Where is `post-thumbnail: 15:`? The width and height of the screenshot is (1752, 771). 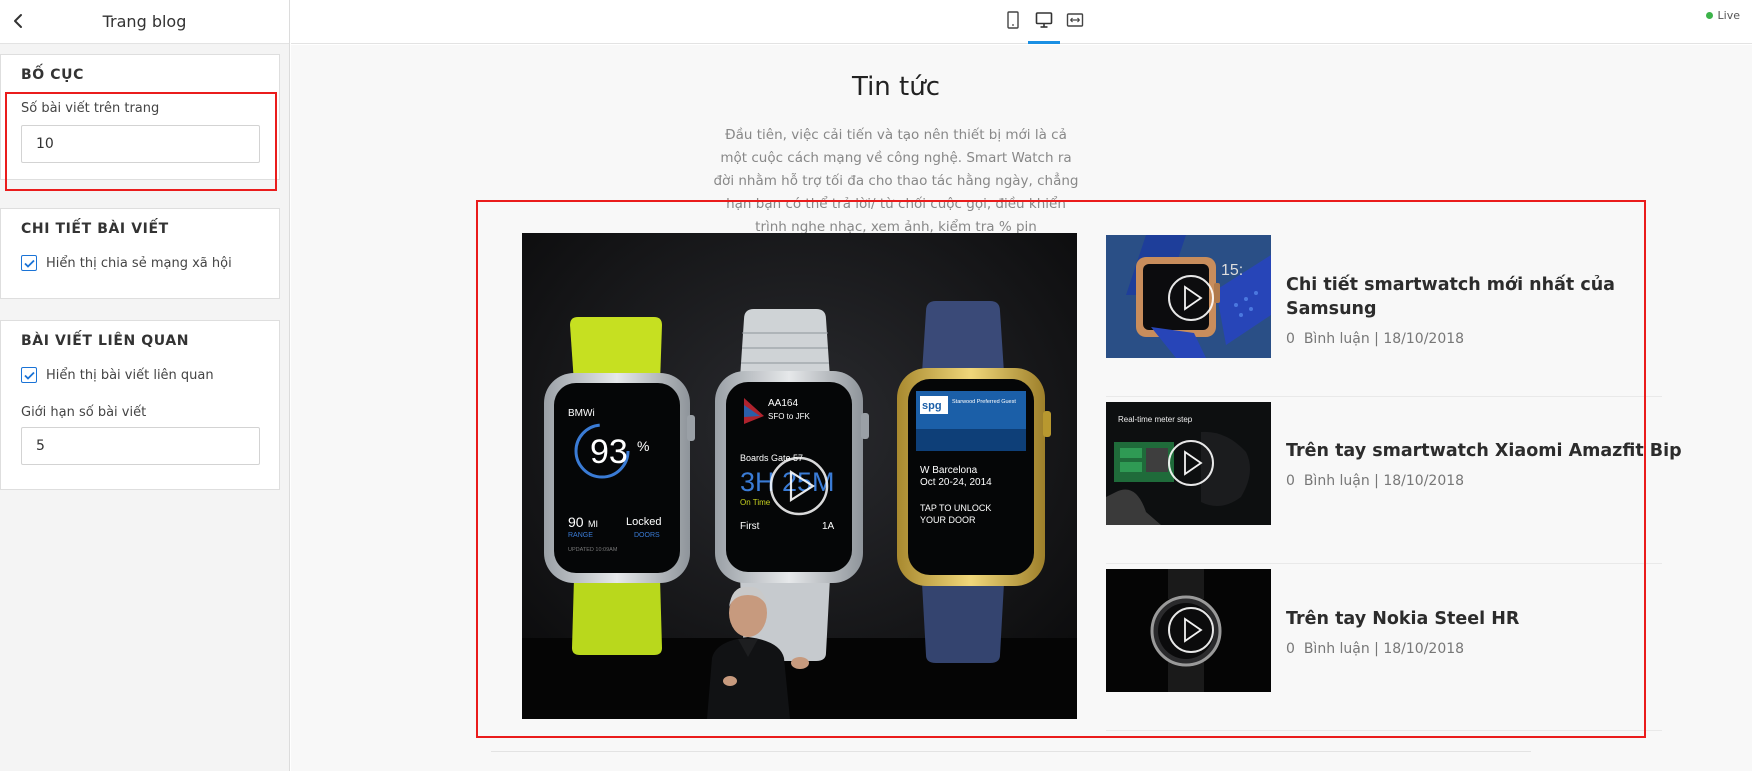
post-thumbnail: 15: is located at coordinates (1188, 296).